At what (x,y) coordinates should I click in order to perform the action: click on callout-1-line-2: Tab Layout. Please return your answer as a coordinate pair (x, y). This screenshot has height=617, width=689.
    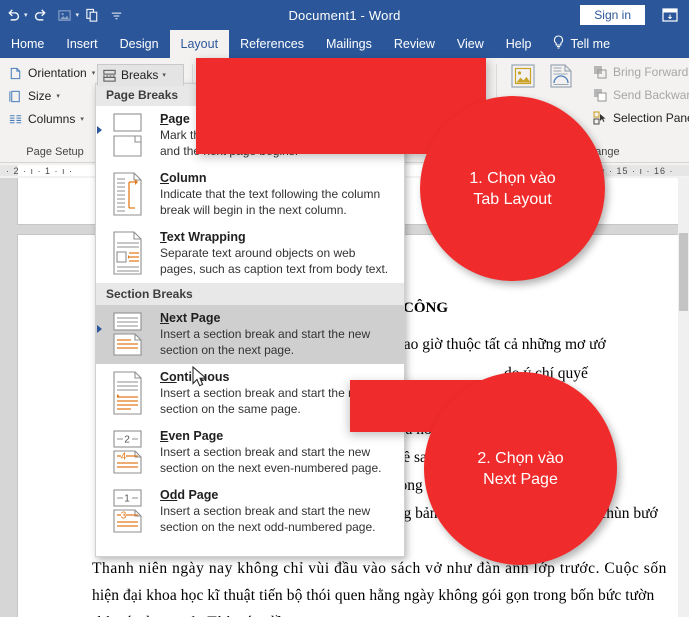
    Looking at the image, I should click on (512, 199).